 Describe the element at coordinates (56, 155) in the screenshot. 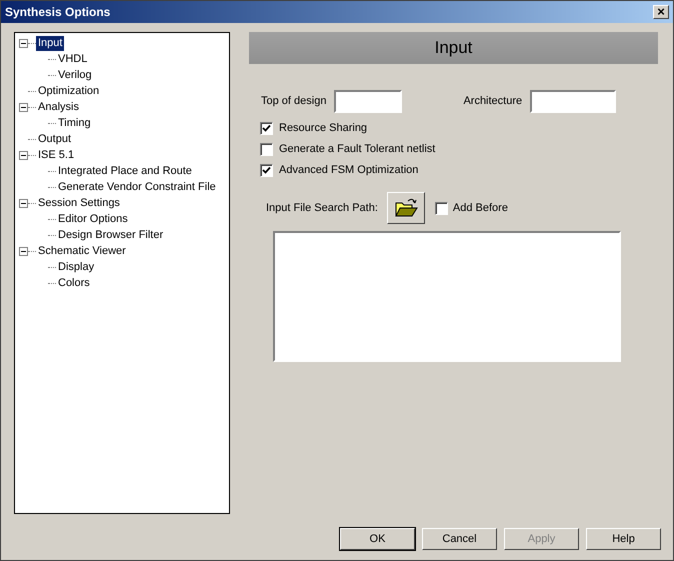

I see `tree-item: ISE 5.1` at that location.